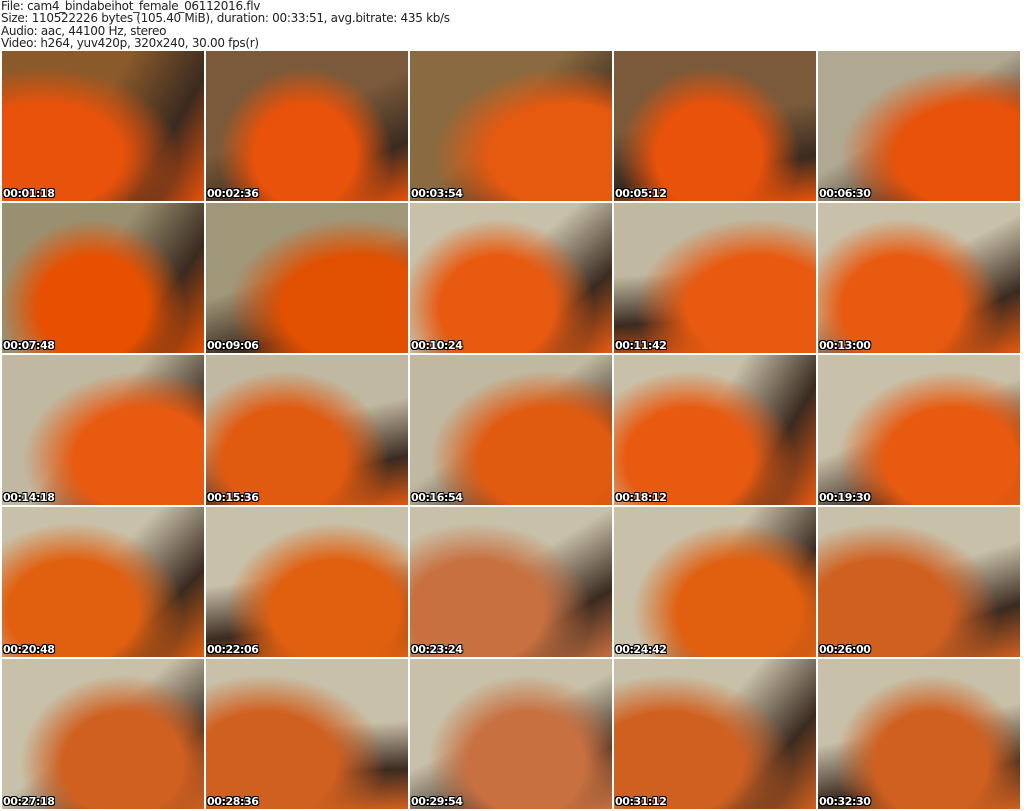 The height and width of the screenshot is (811, 1024). What do you see at coordinates (919, 734) in the screenshot?
I see `video-thumbnail: 00:32:30` at bounding box center [919, 734].